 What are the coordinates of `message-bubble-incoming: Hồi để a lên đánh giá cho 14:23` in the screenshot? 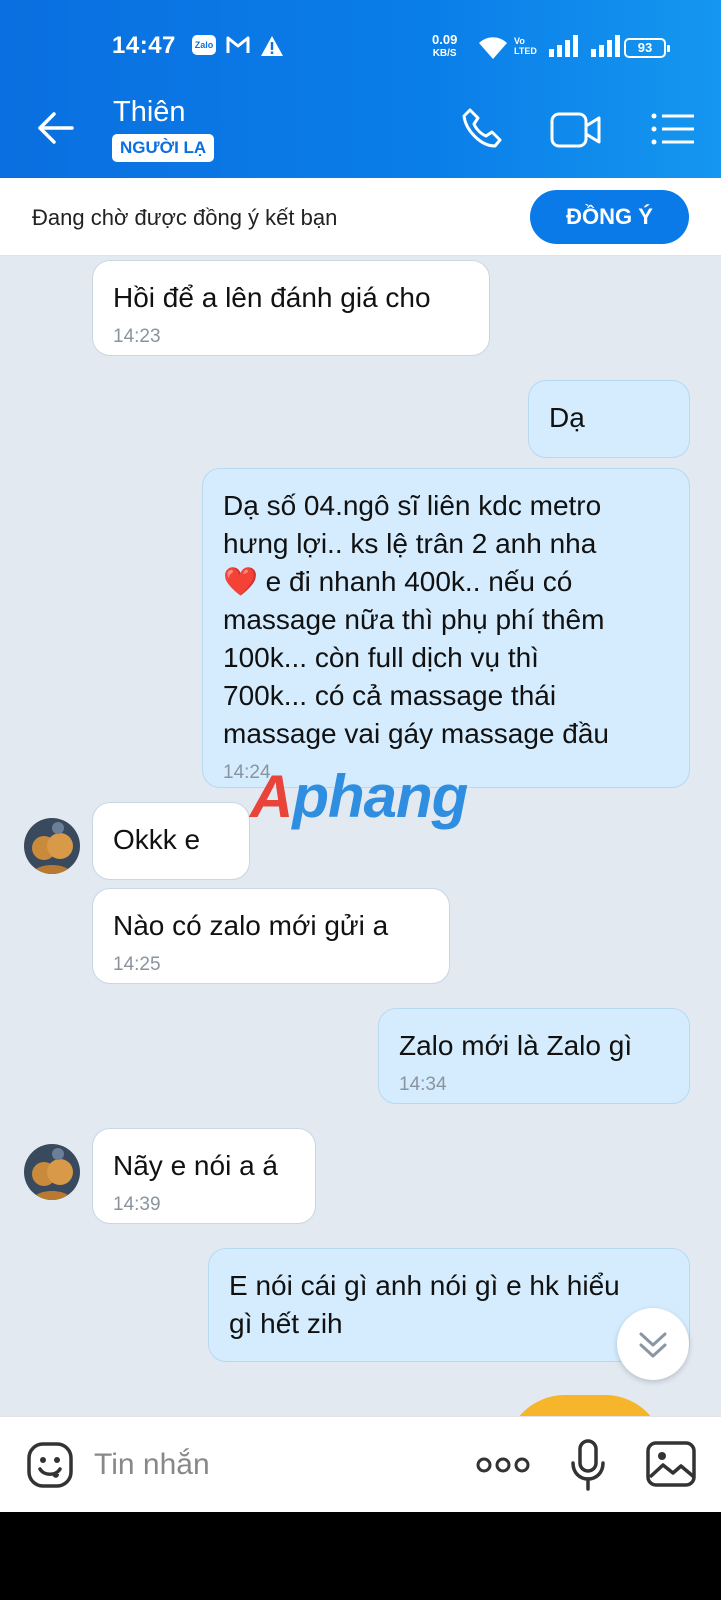 It's located at (291, 308).